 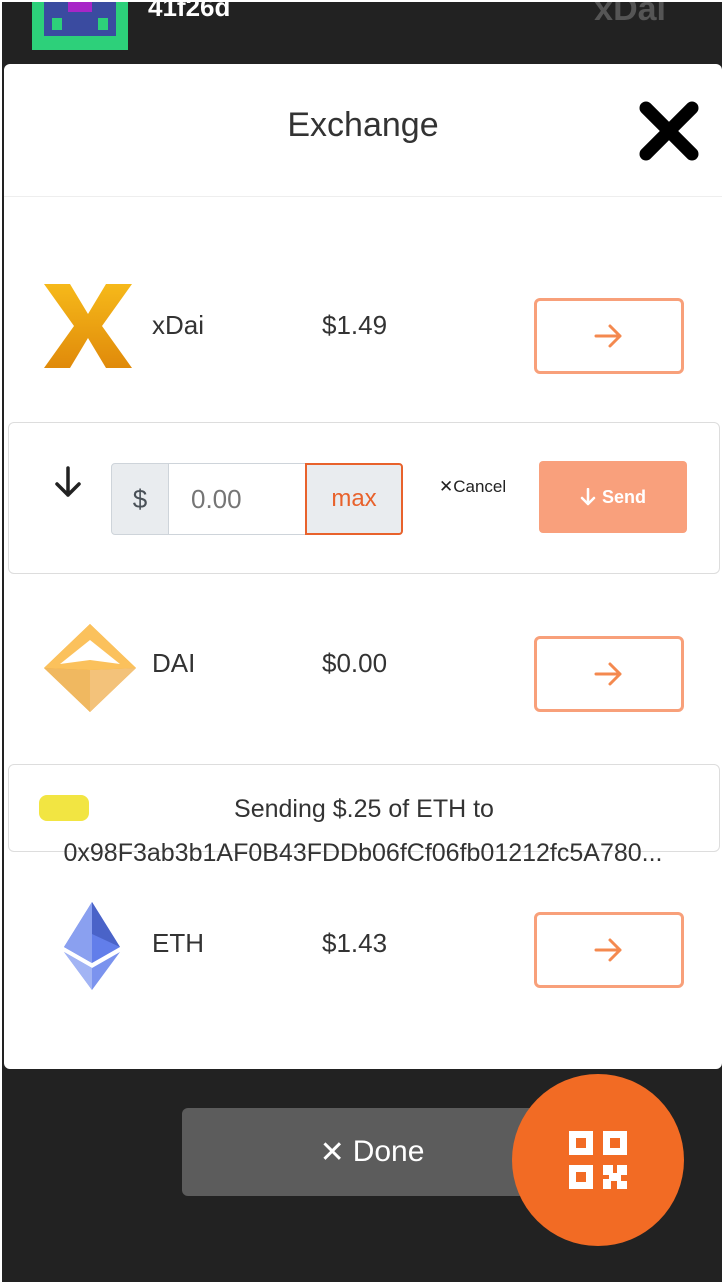 I want to click on token-row-eth: ETH $1.43, so click(x=363, y=955).